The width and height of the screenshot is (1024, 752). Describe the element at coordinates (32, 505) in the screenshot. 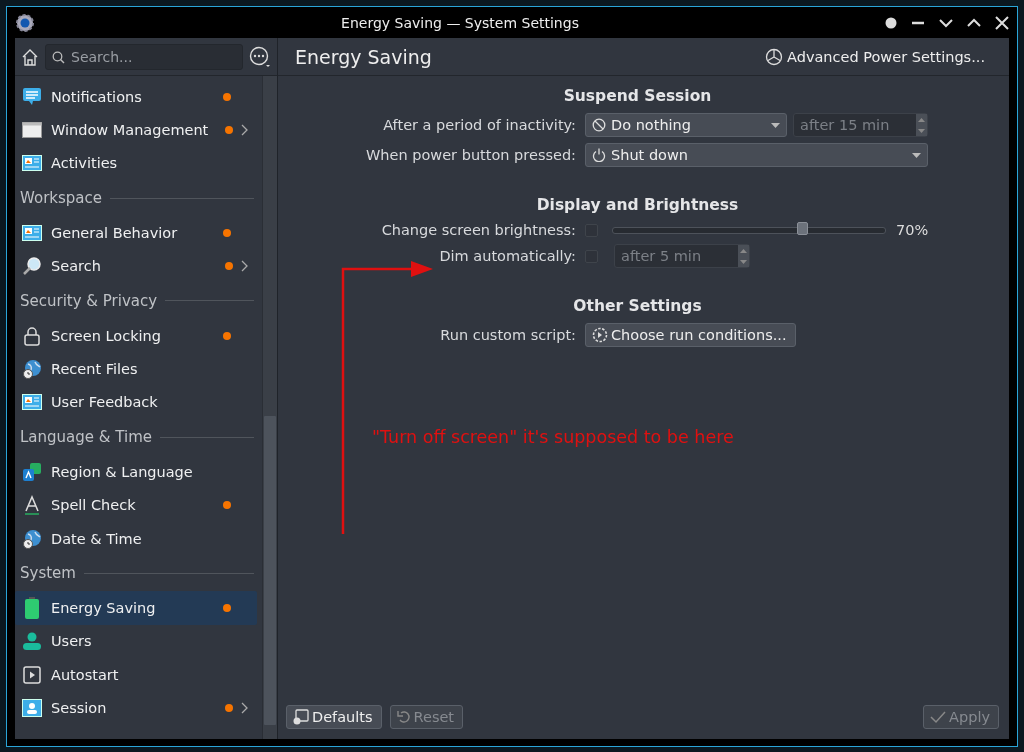

I see `letter-underline-icon` at that location.